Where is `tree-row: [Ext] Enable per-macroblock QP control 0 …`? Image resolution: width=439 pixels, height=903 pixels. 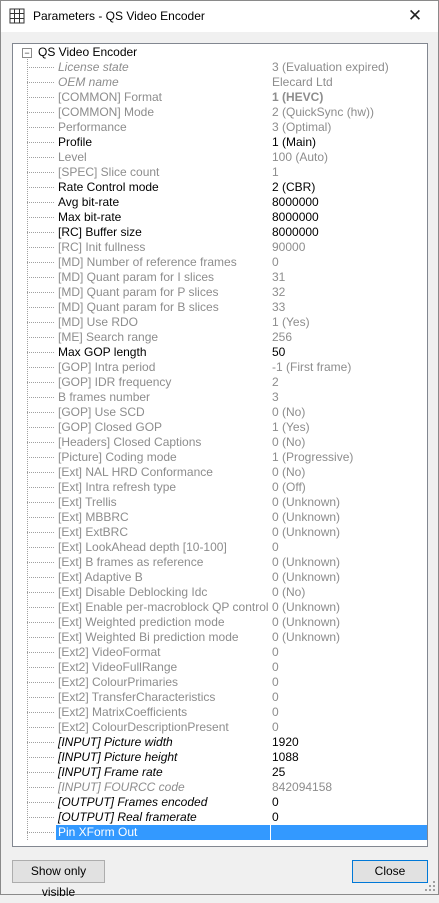 tree-row: [Ext] Enable per-macroblock QP control 0 … is located at coordinates (220, 607).